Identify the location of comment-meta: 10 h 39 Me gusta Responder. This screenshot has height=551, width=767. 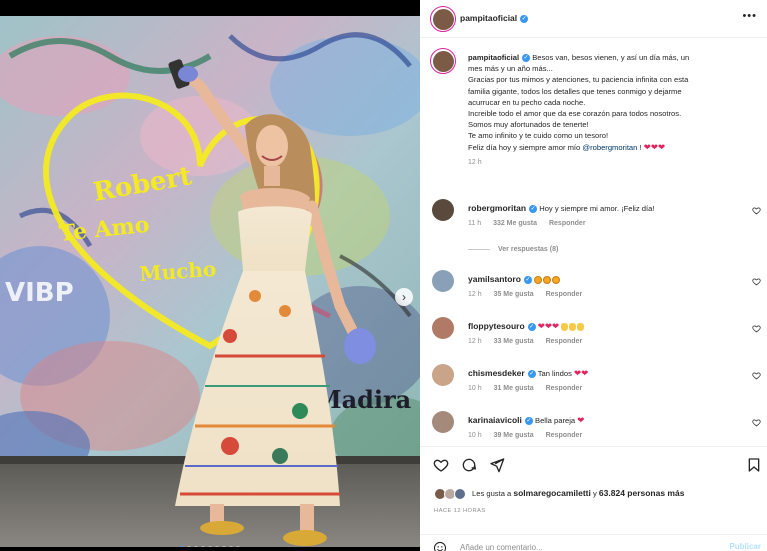
(530, 435).